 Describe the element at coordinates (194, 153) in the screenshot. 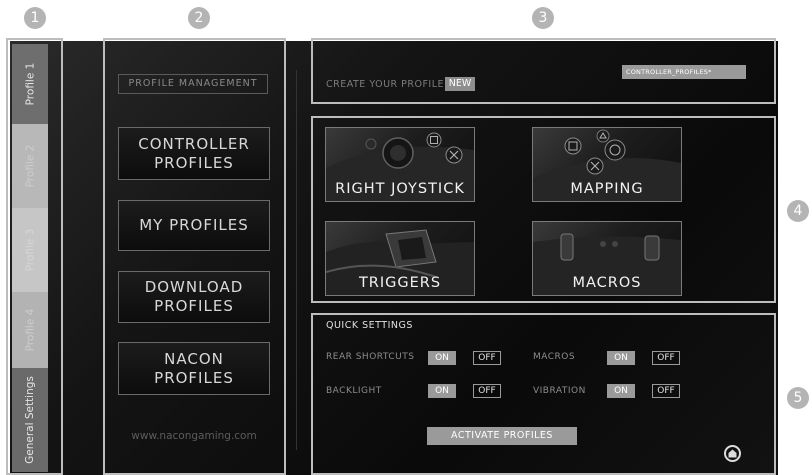

I see `controller-profiles-button: CONTROLLER PROFILES` at that location.